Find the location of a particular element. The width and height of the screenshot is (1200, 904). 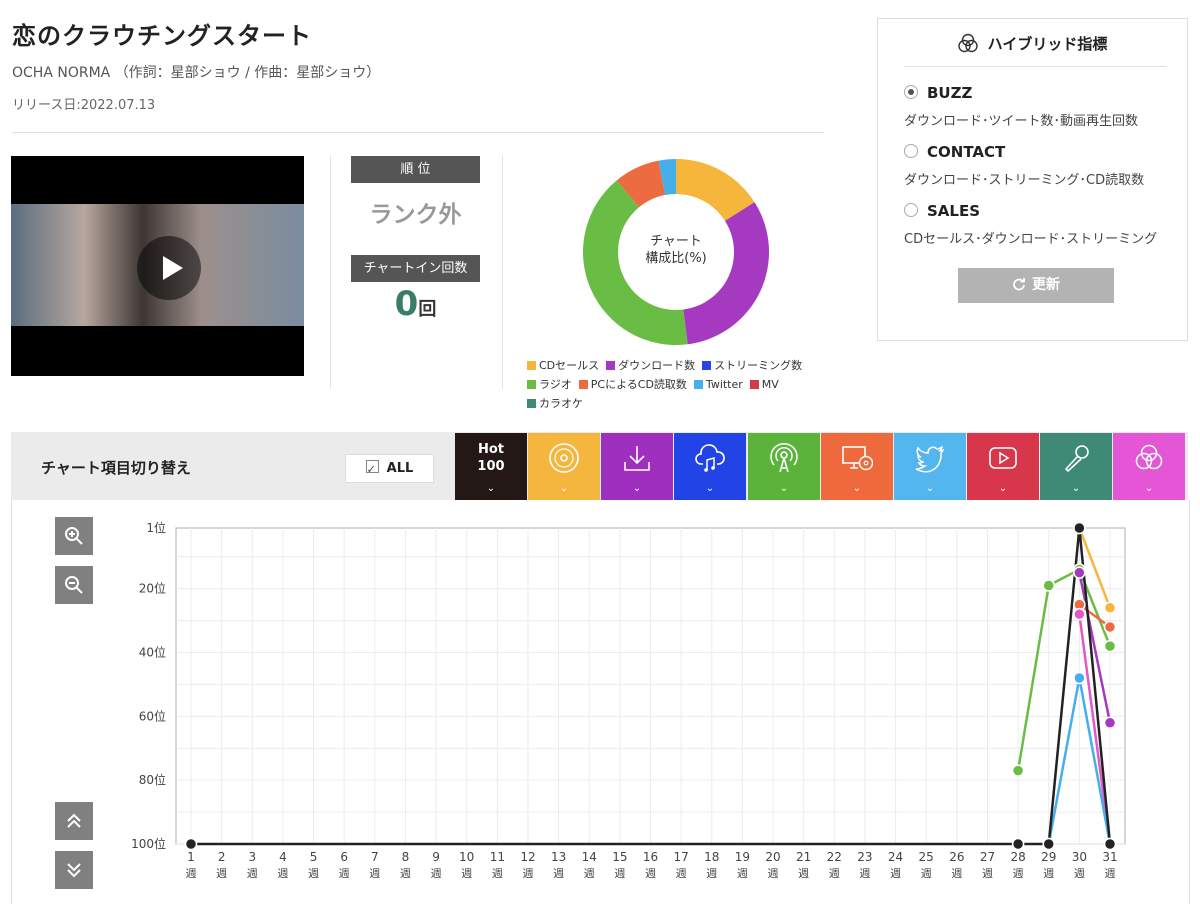

x-tick-label: 9 is located at coordinates (436, 857).